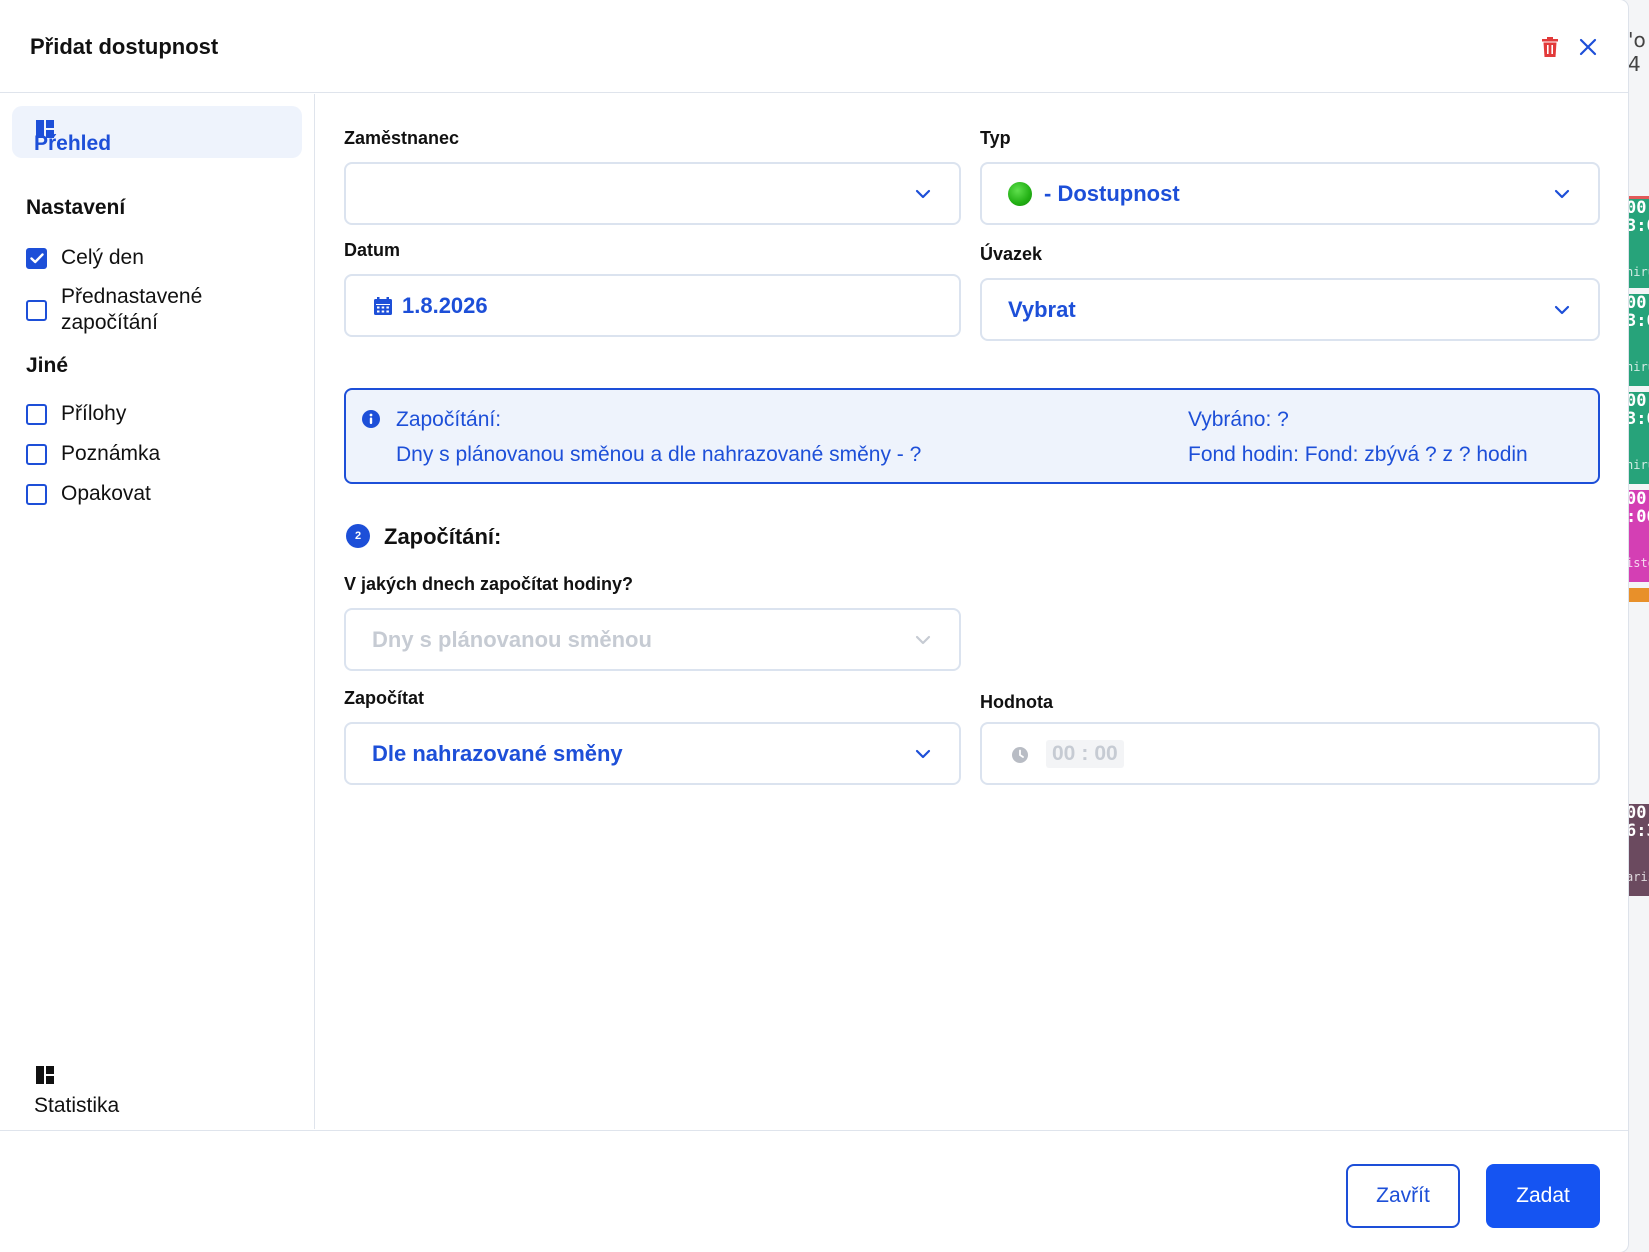 This screenshot has height=1252, width=1649. What do you see at coordinates (1290, 309) in the screenshot?
I see `workload-select: Vybrat` at bounding box center [1290, 309].